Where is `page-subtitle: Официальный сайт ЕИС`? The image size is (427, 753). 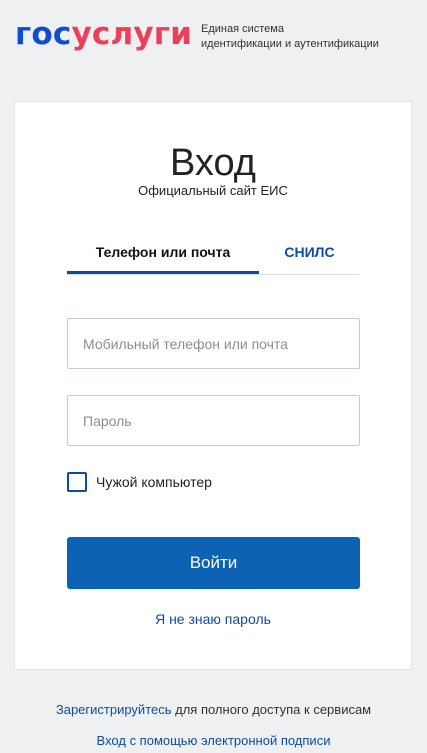 page-subtitle: Официальный сайт ЕИС is located at coordinates (213, 190).